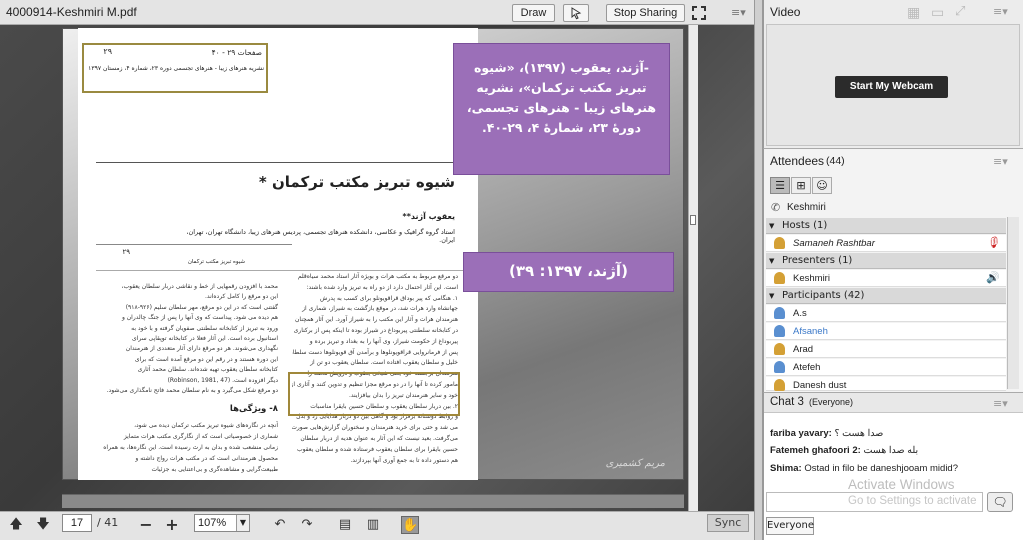 The height and width of the screenshot is (540, 1023). What do you see at coordinates (886, 226) in the screenshot?
I see `hosts-header: ▼ Hosts (1)` at bounding box center [886, 226].